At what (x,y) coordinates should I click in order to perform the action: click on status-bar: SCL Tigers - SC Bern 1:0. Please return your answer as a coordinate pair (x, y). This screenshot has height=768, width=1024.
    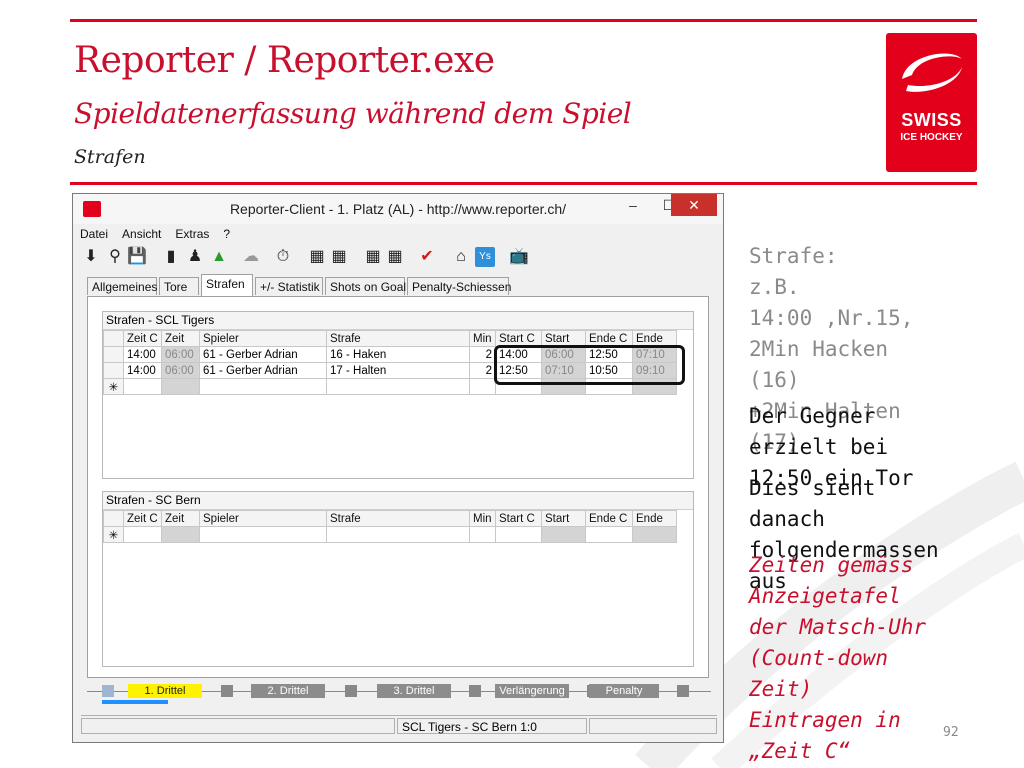
    Looking at the image, I should click on (399, 725).